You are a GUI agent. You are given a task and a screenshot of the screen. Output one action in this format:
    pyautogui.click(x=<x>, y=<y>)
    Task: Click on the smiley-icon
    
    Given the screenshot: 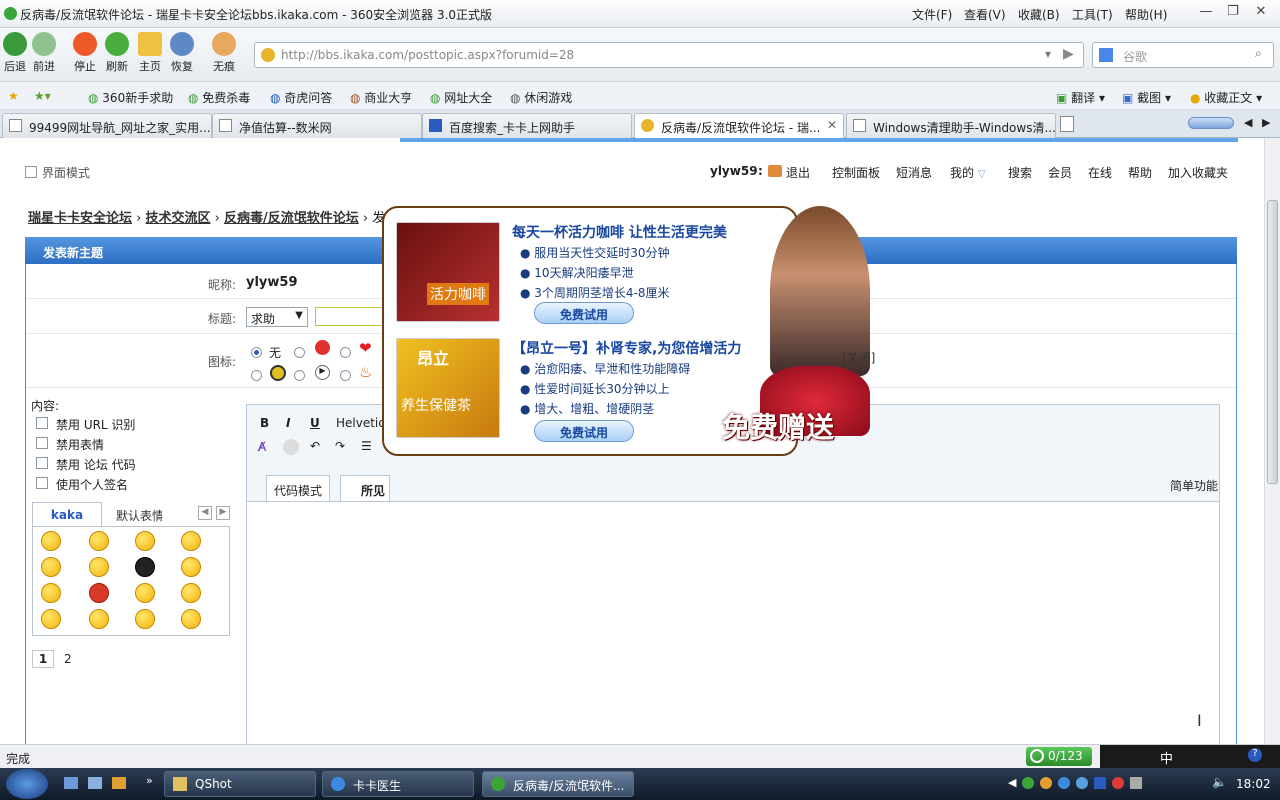 What is the action you would take?
    pyautogui.click(x=291, y=447)
    